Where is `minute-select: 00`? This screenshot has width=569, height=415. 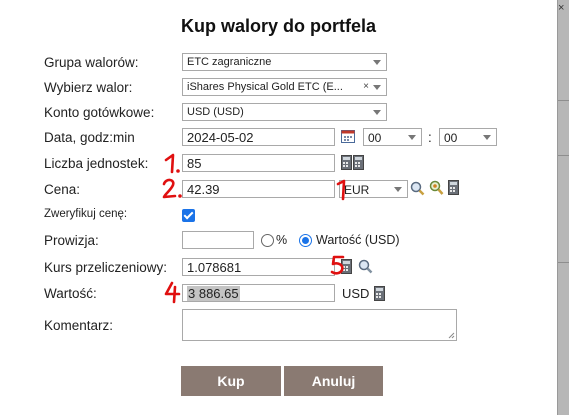 minute-select: 00 is located at coordinates (468, 137).